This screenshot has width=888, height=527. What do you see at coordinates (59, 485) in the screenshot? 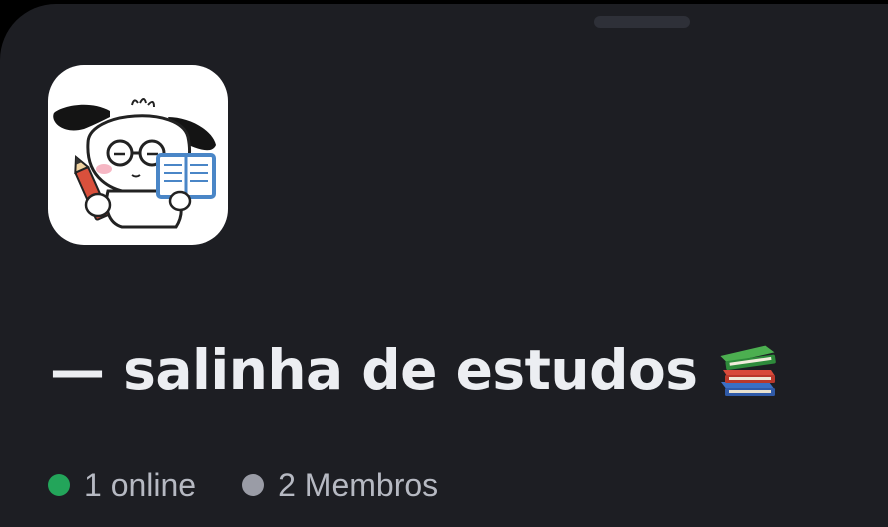
I see `online-status-dot` at bounding box center [59, 485].